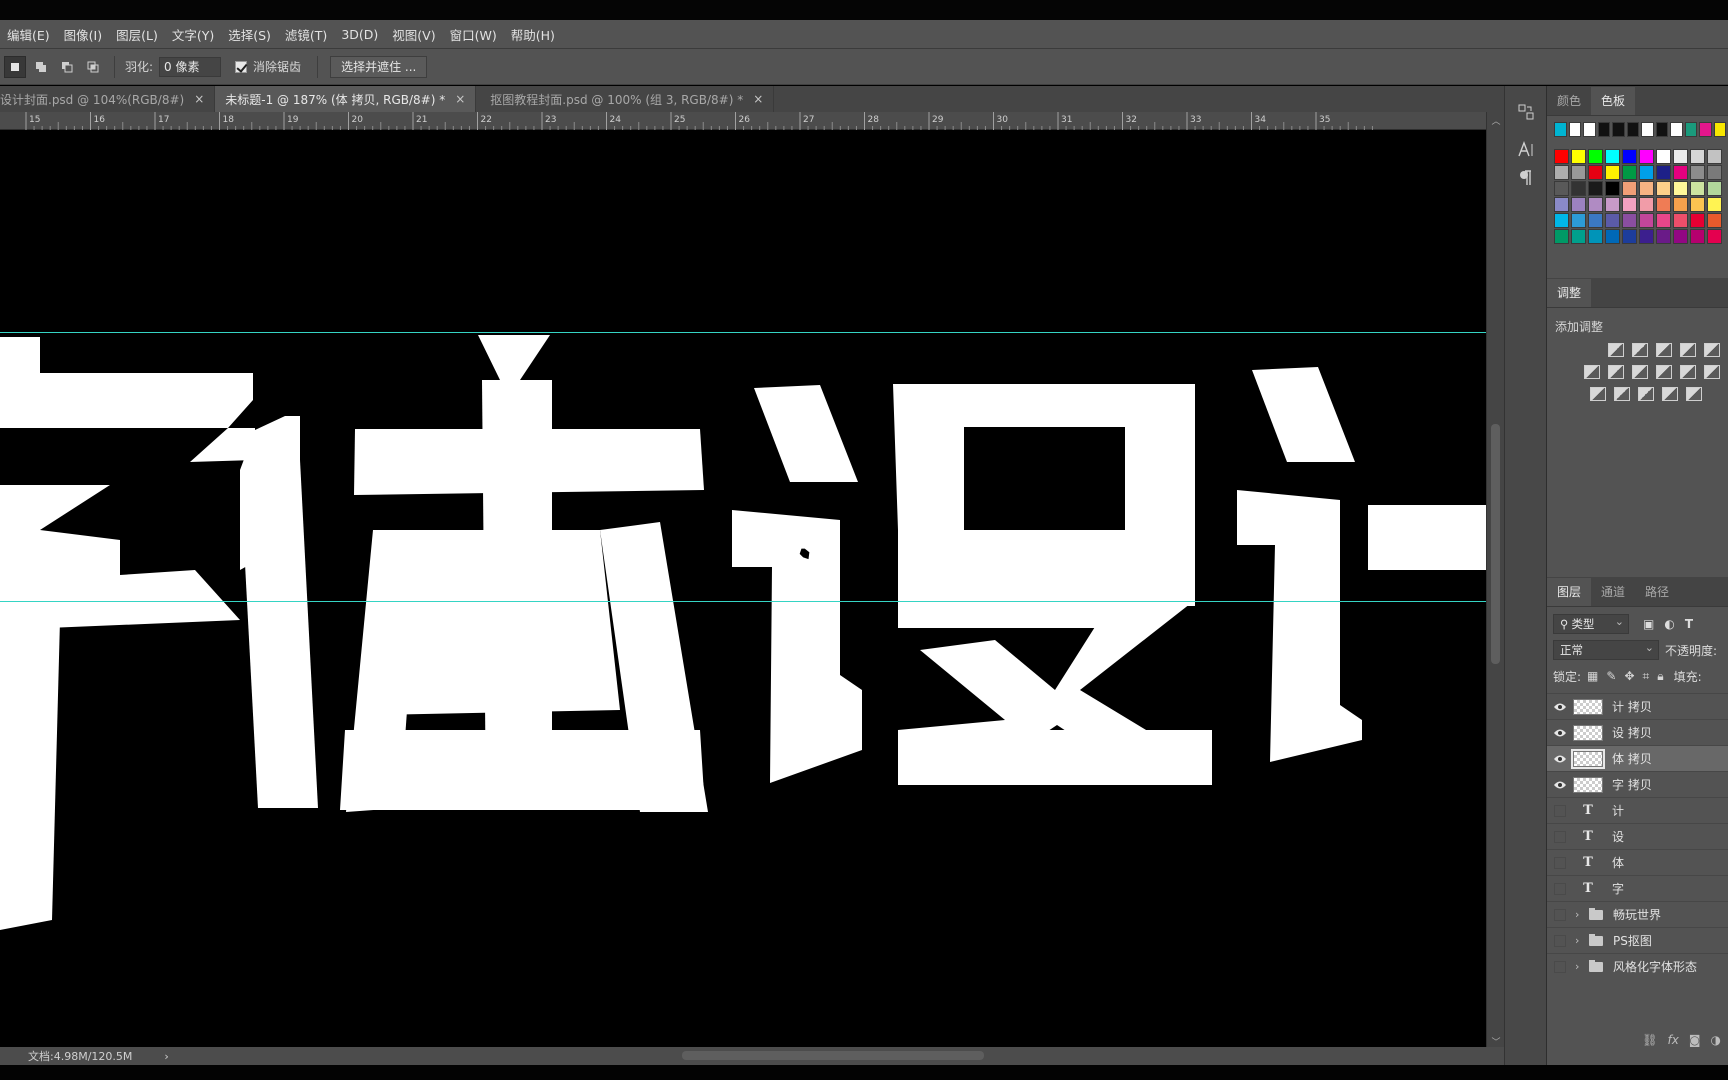  Describe the element at coordinates (108, 99) in the screenshot. I see `tab-document-1: 设计封面.psd @ 104%(RGB/8#) ×` at that location.